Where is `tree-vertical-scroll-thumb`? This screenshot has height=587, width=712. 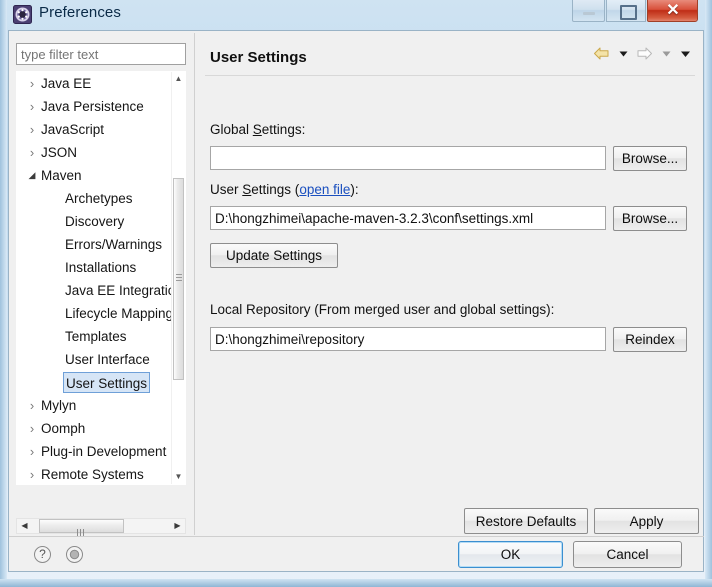
tree-vertical-scroll-thumb is located at coordinates (178, 279).